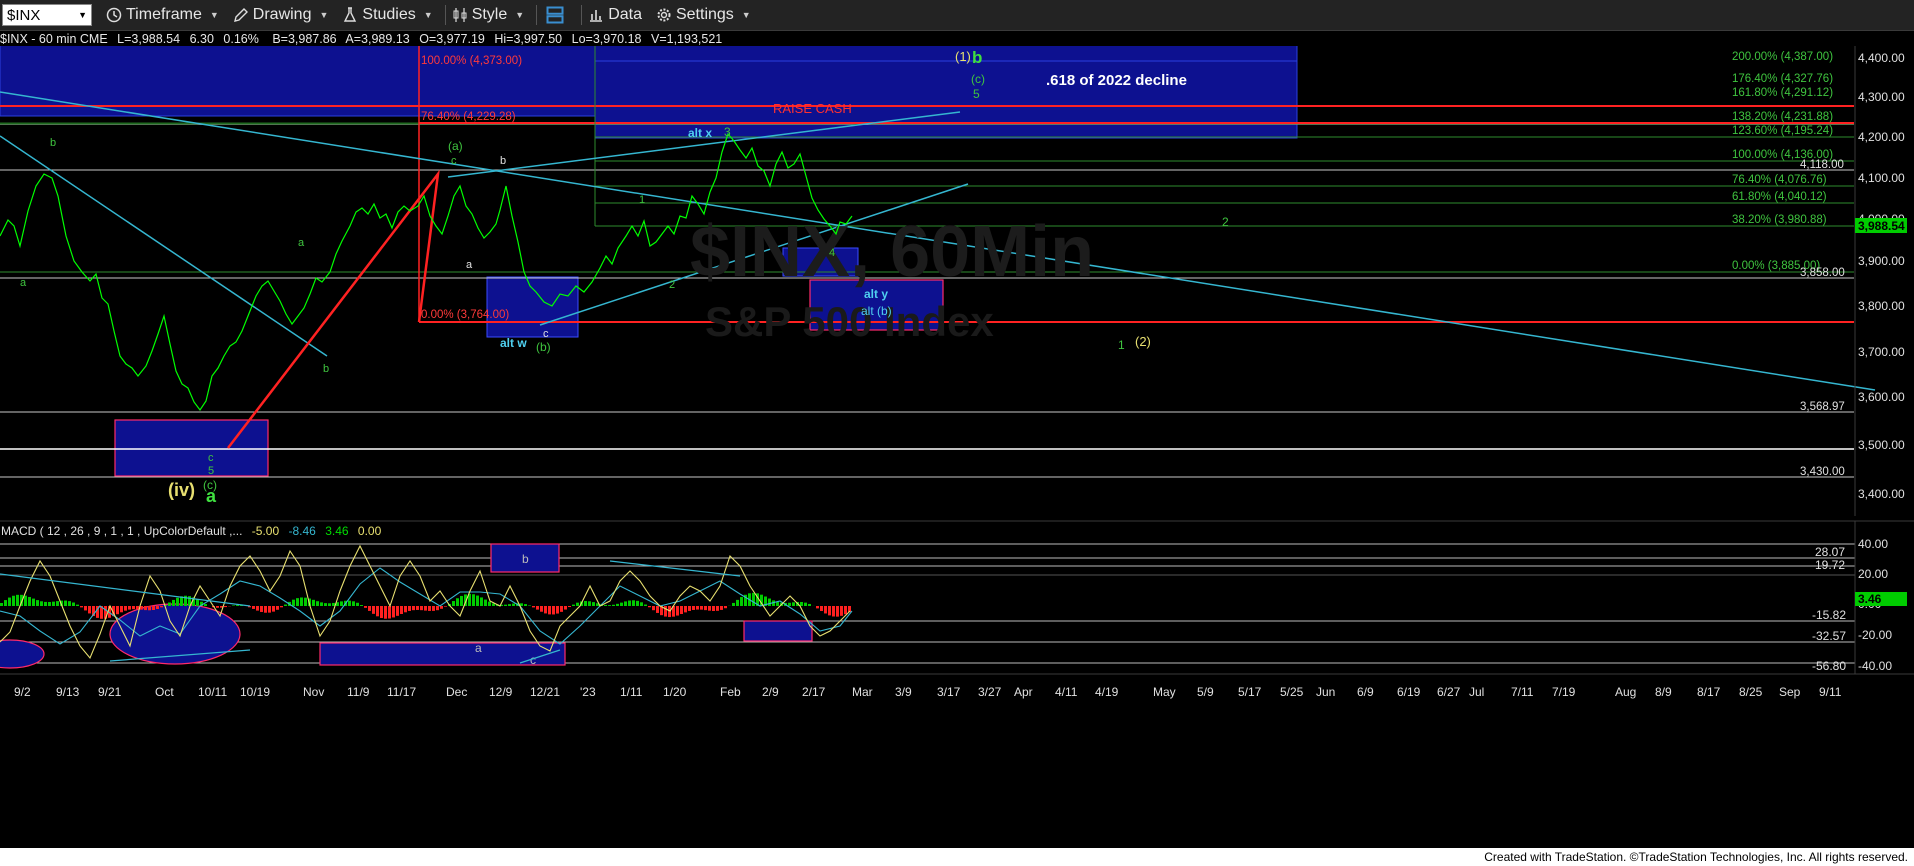  I want to click on alt-x-label: alt x, so click(700, 133).